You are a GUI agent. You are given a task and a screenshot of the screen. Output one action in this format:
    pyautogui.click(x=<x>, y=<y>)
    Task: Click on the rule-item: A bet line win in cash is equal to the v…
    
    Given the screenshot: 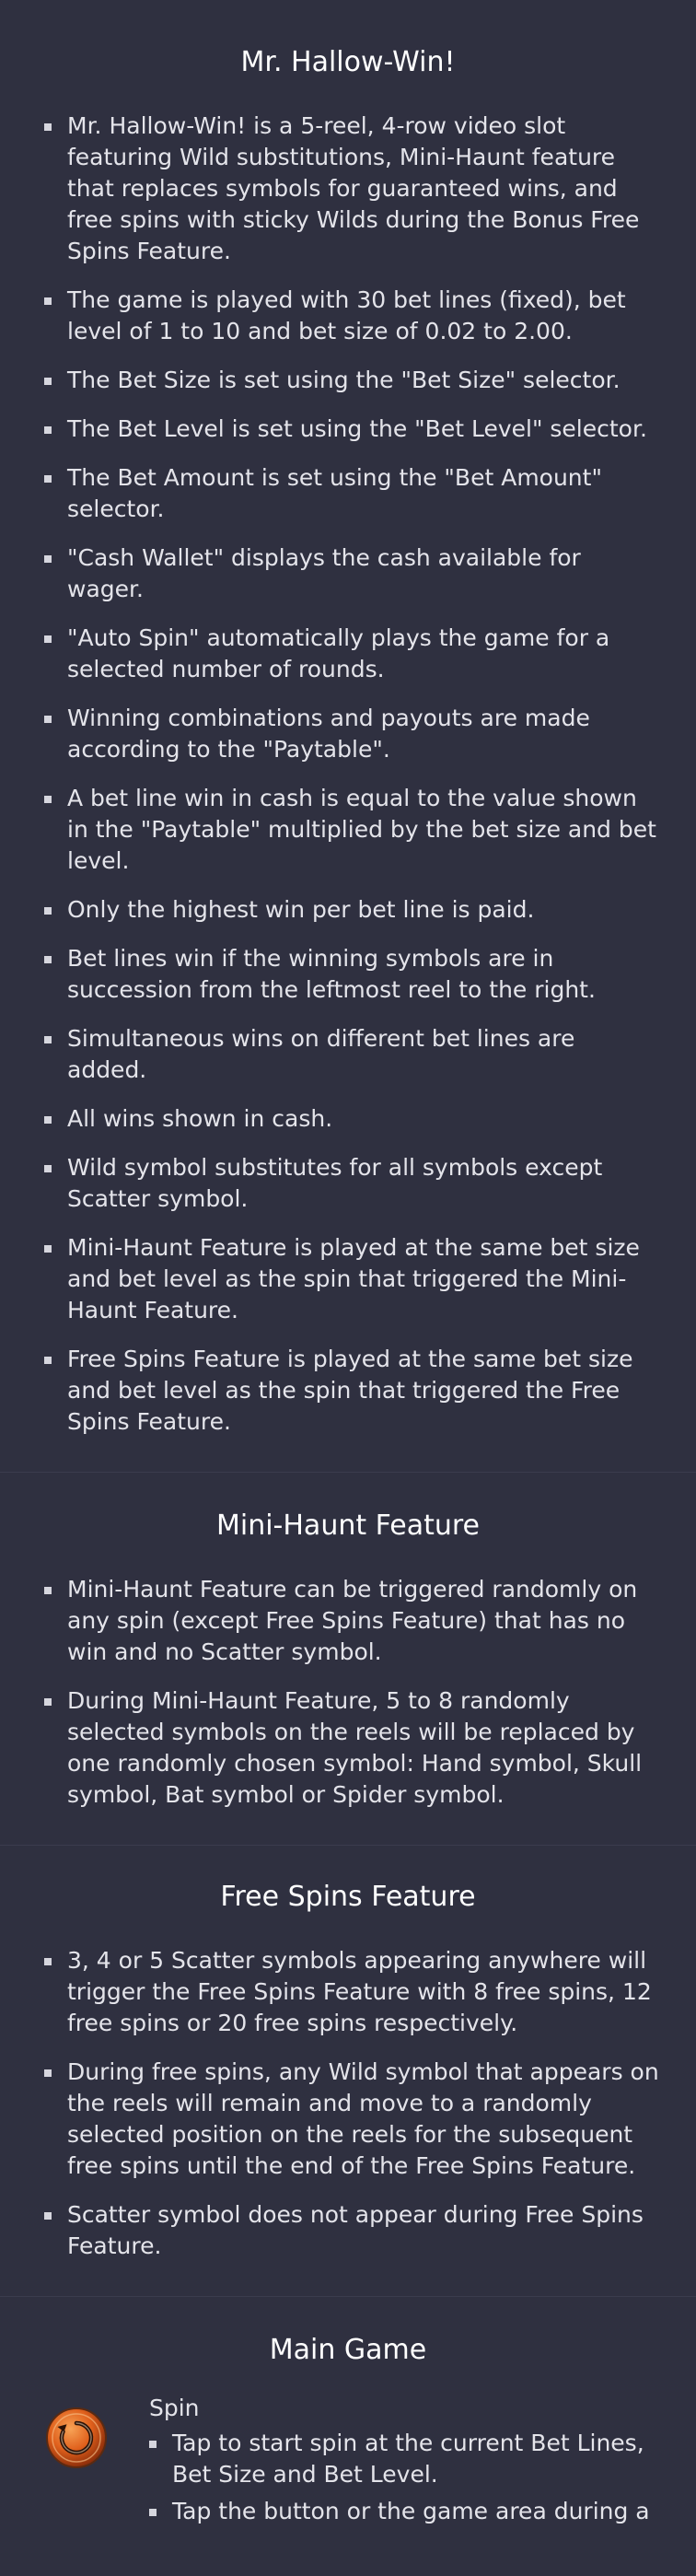 What is the action you would take?
    pyautogui.click(x=351, y=830)
    